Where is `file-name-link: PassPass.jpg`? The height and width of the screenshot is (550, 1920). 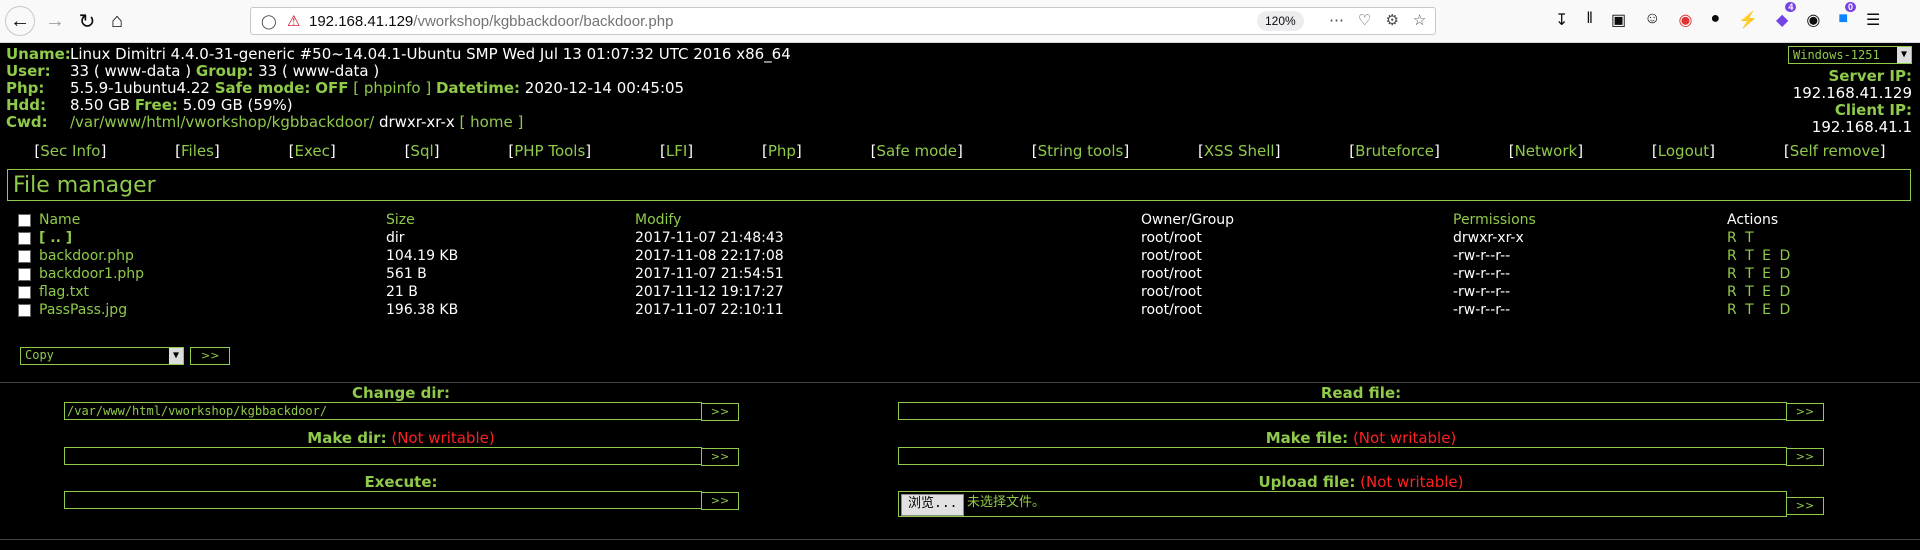 file-name-link: PassPass.jpg is located at coordinates (83, 310).